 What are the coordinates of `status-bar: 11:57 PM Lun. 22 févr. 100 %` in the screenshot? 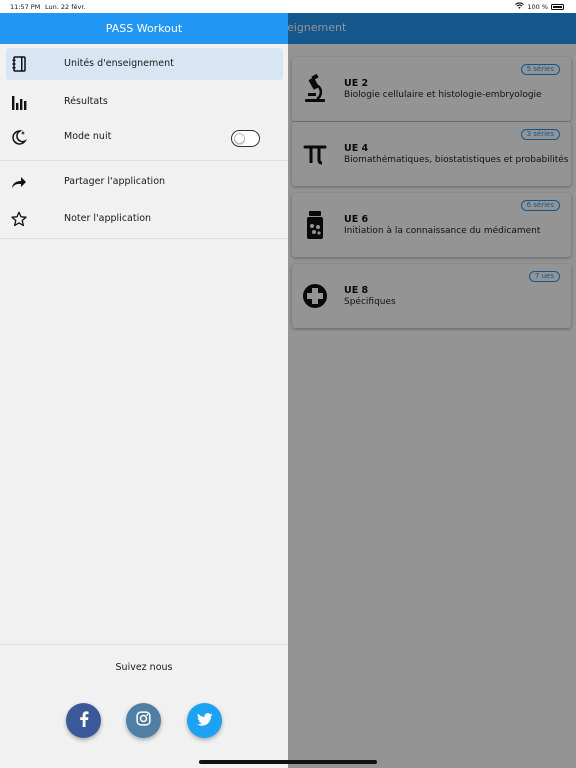 It's located at (288, 6).